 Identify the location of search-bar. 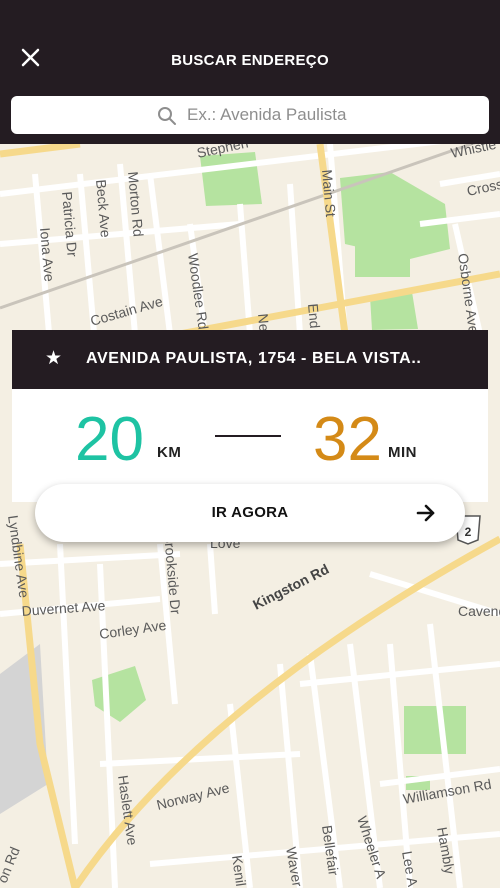
(250, 115).